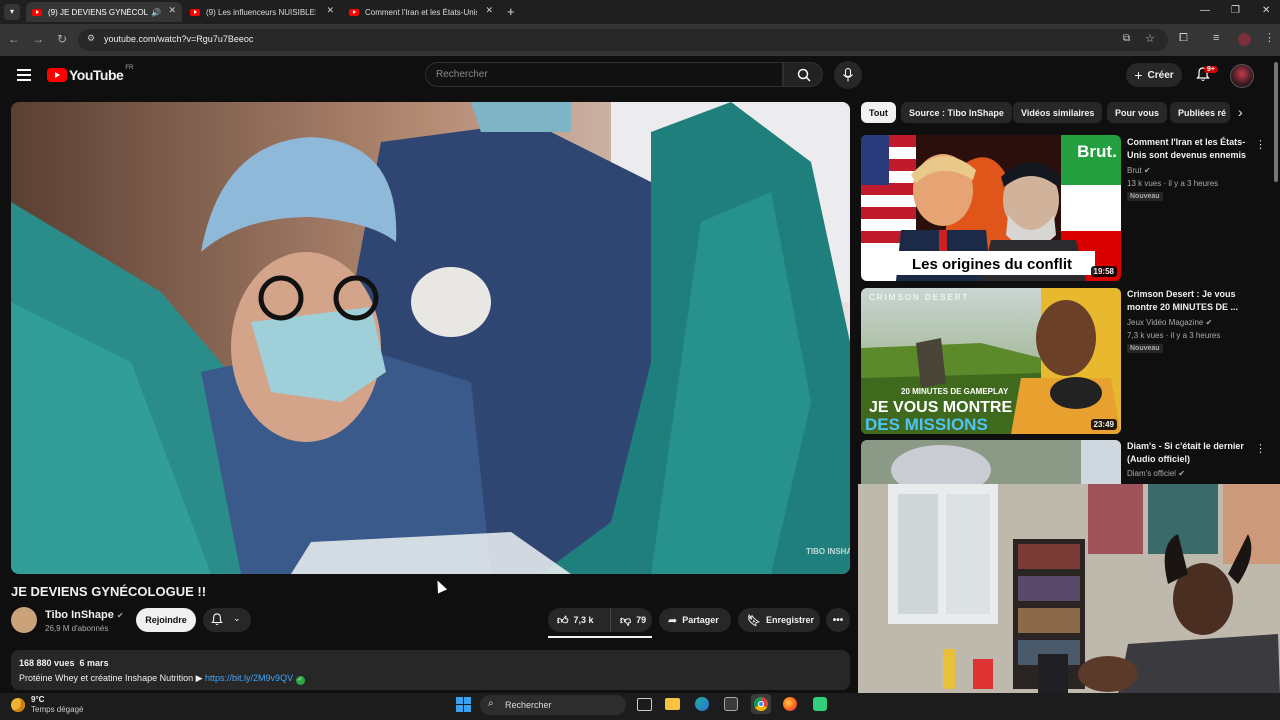 The height and width of the screenshot is (720, 1280). I want to click on store-icon, so click(731, 704).